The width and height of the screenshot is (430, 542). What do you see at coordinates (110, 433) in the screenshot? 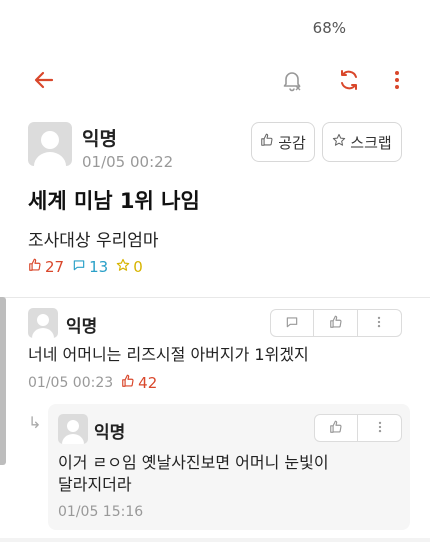
I see `reply-author: 익명` at bounding box center [110, 433].